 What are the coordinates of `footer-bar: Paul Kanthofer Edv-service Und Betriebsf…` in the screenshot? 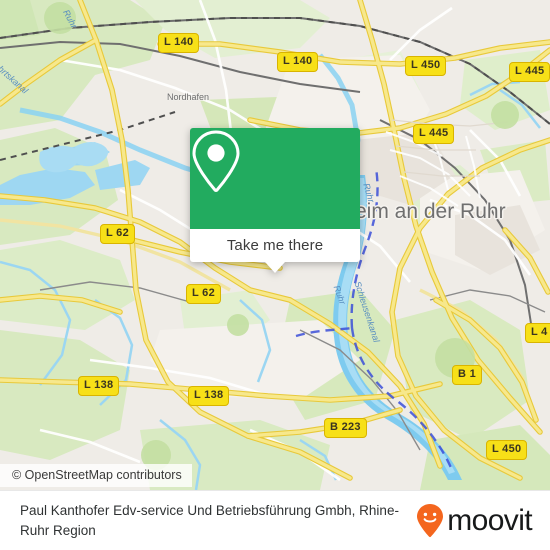 It's located at (275, 520).